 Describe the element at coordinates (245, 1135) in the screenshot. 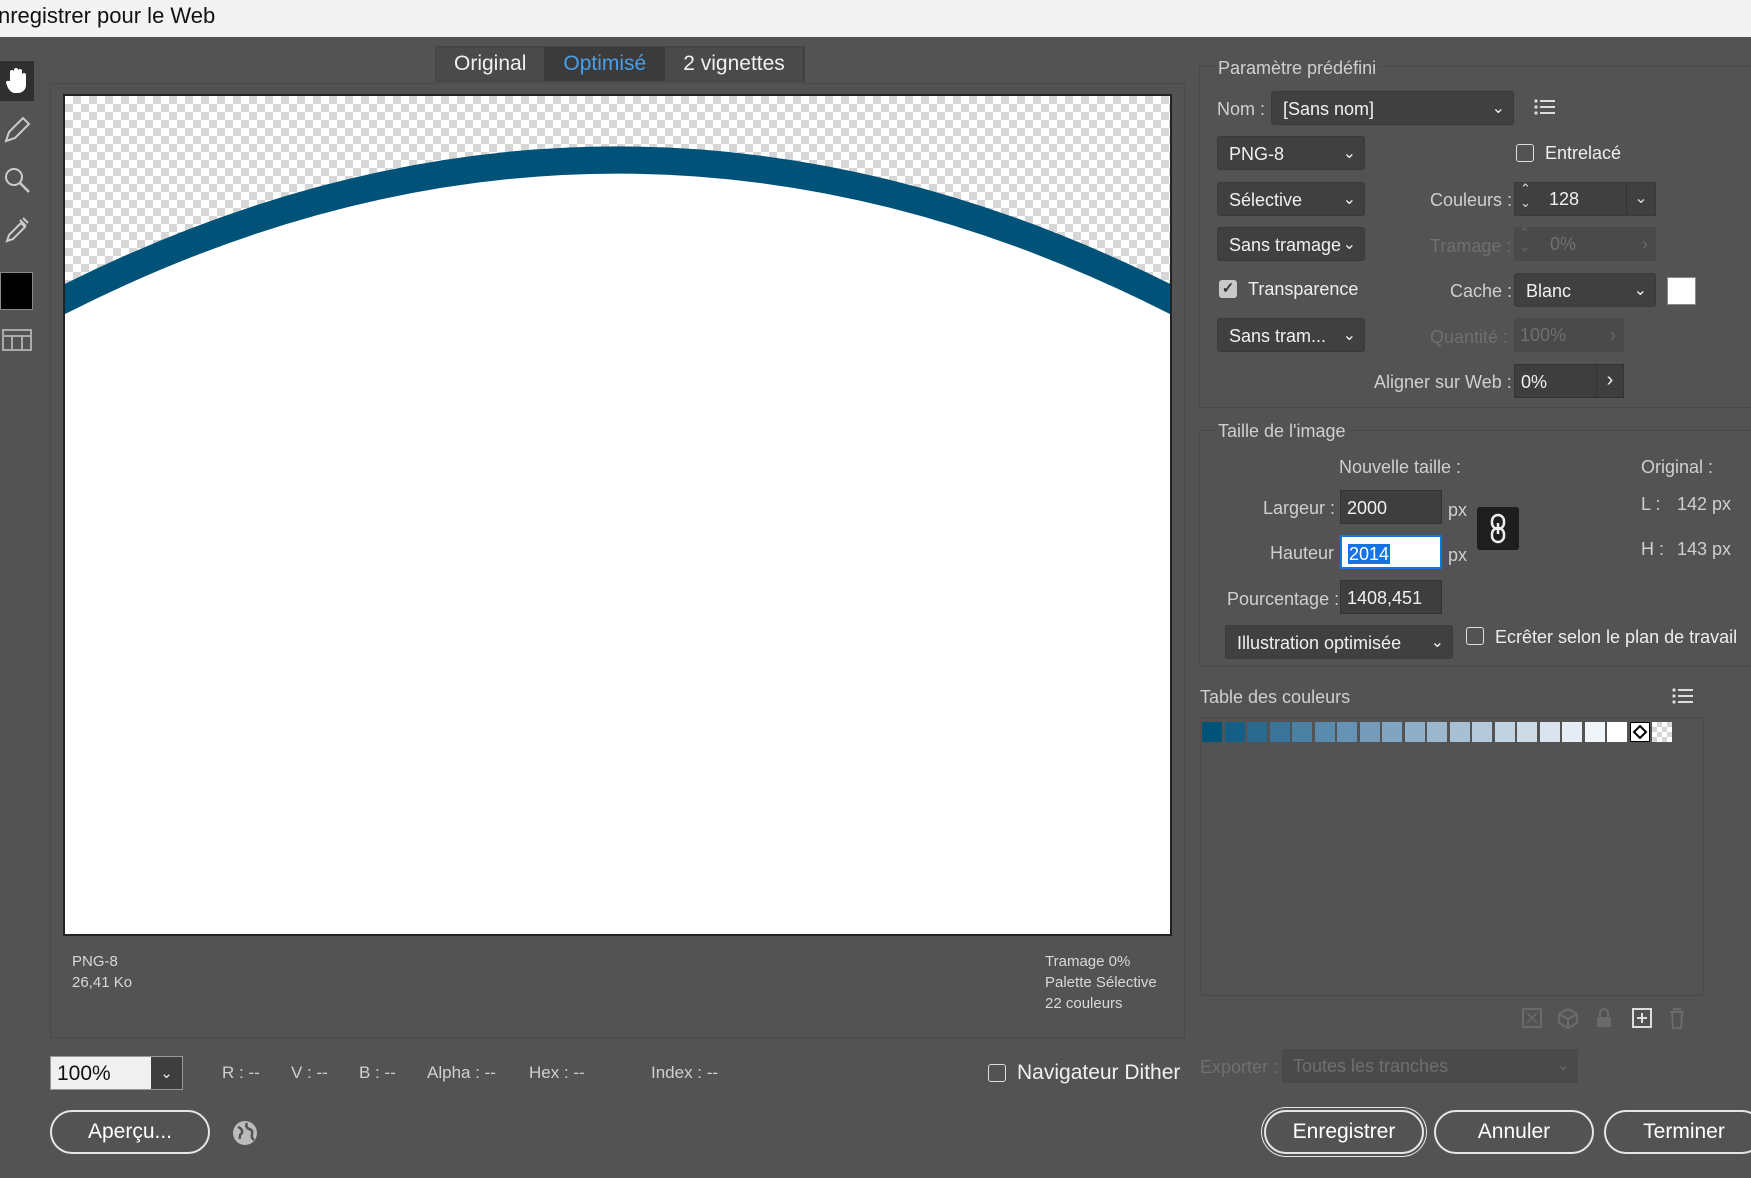

I see `browser-globe-icon` at that location.